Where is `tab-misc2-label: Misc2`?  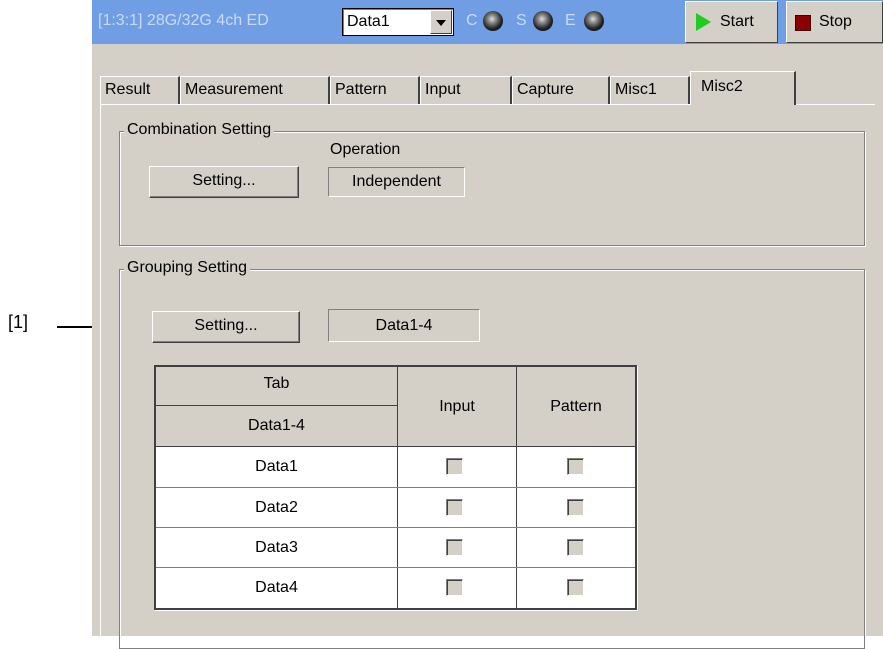
tab-misc2-label: Misc2 is located at coordinates (722, 86).